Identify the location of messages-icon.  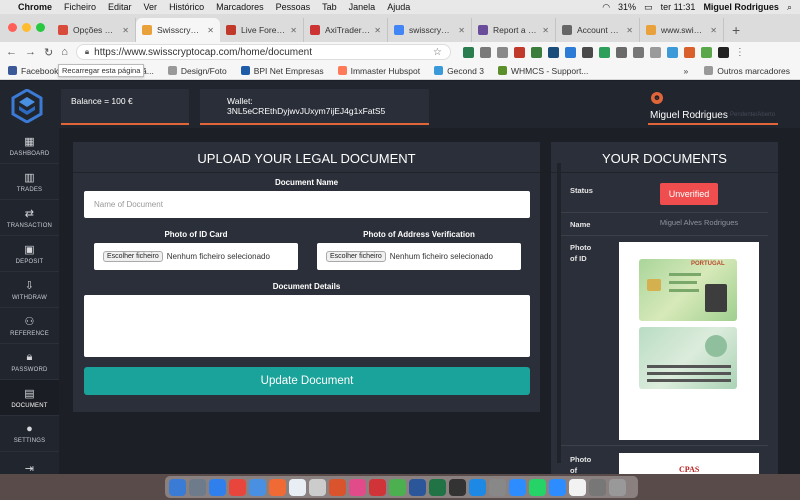
(397, 487).